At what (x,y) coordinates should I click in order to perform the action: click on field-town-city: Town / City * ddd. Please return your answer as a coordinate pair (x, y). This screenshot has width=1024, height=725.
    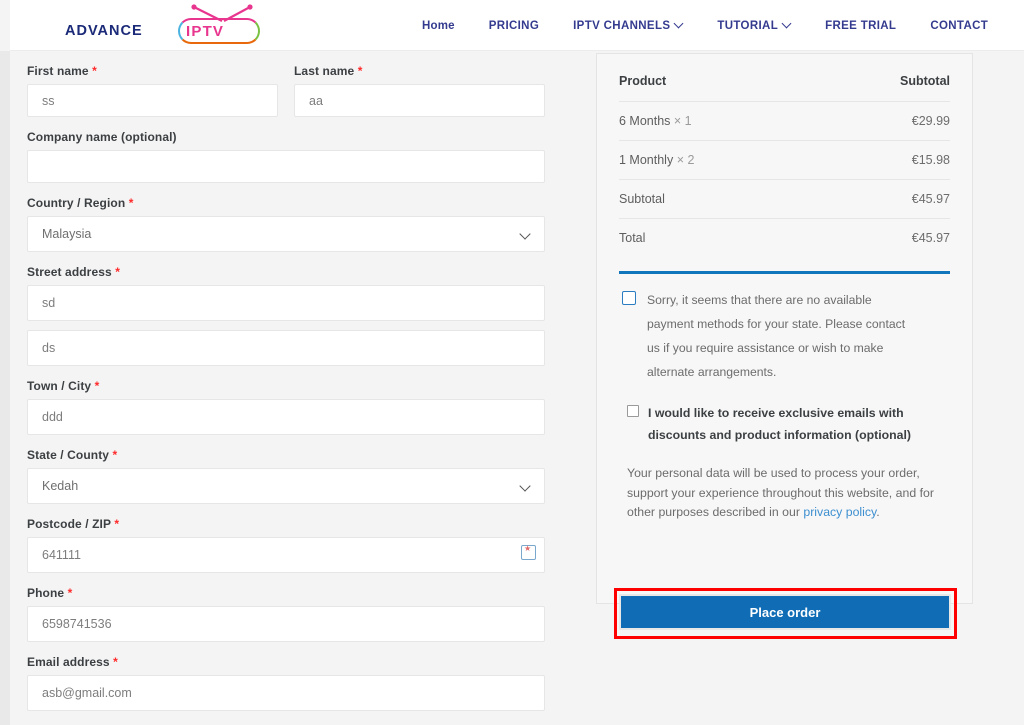
    Looking at the image, I should click on (286, 407).